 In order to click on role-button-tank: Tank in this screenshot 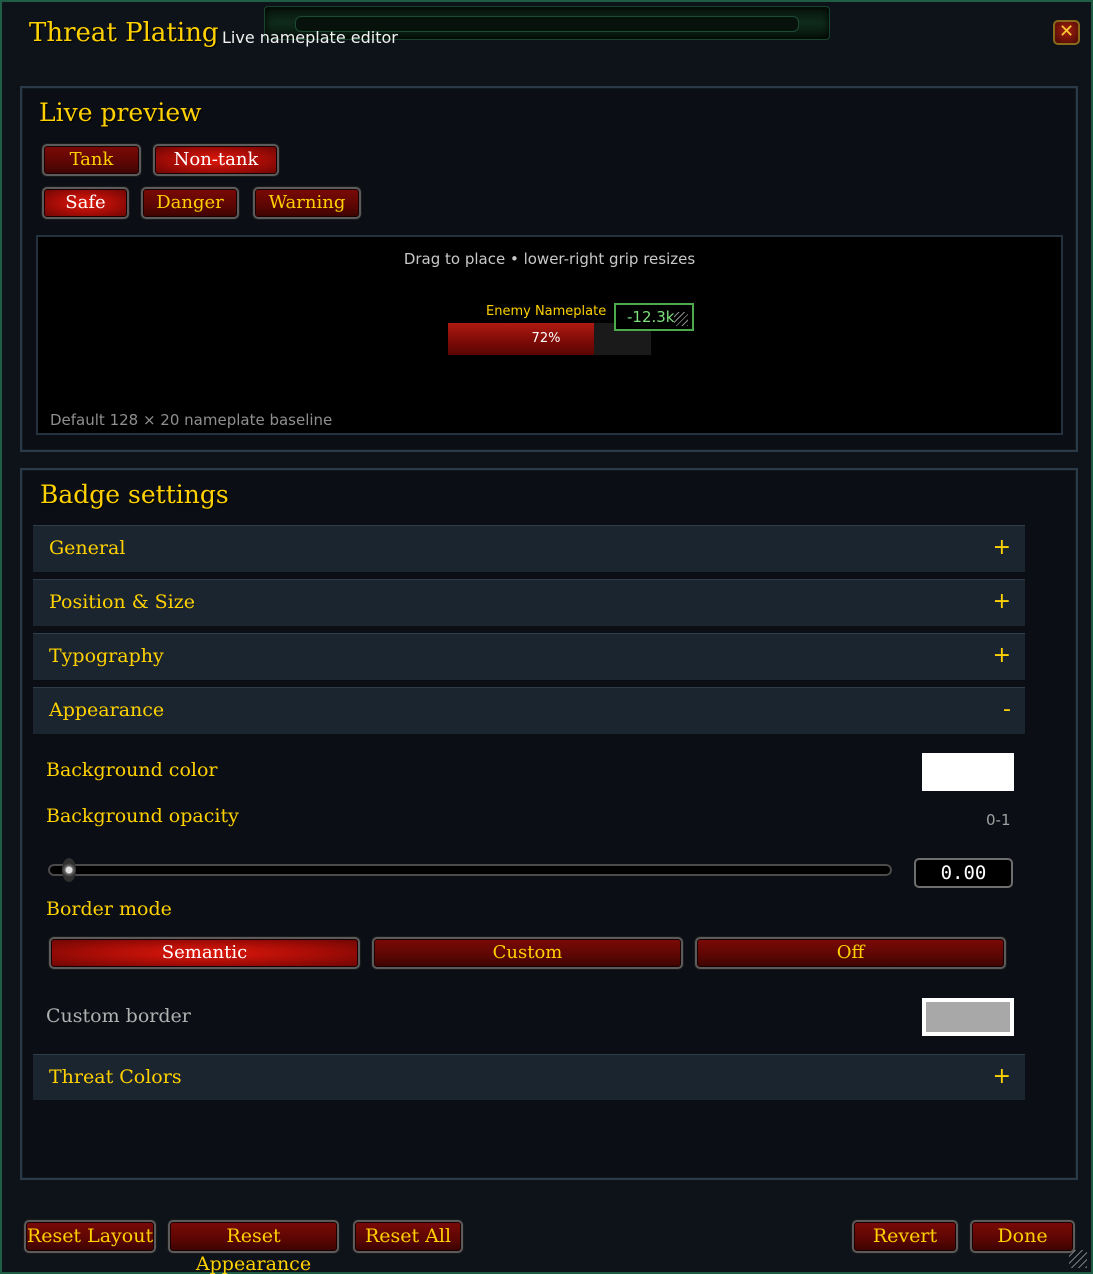, I will do `click(91, 160)`.